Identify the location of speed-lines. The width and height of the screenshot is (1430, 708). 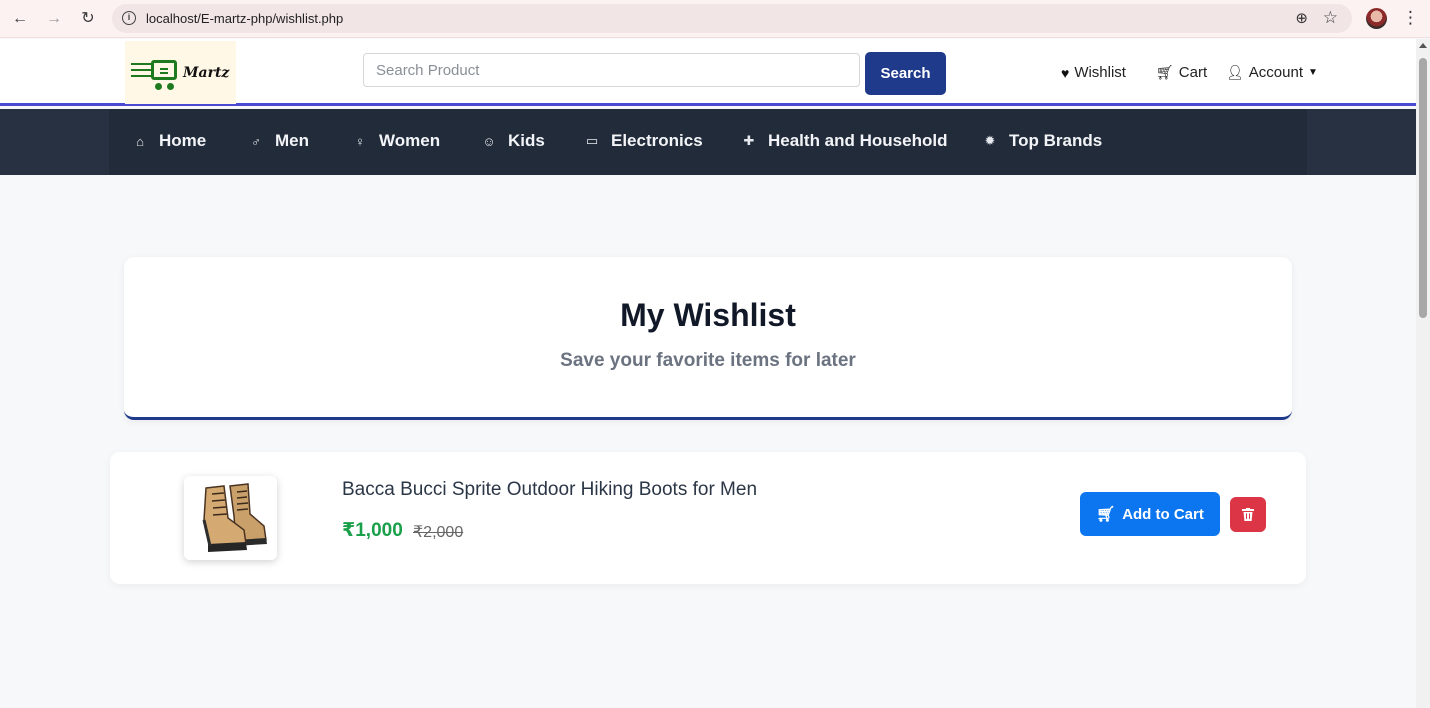
(141, 72).